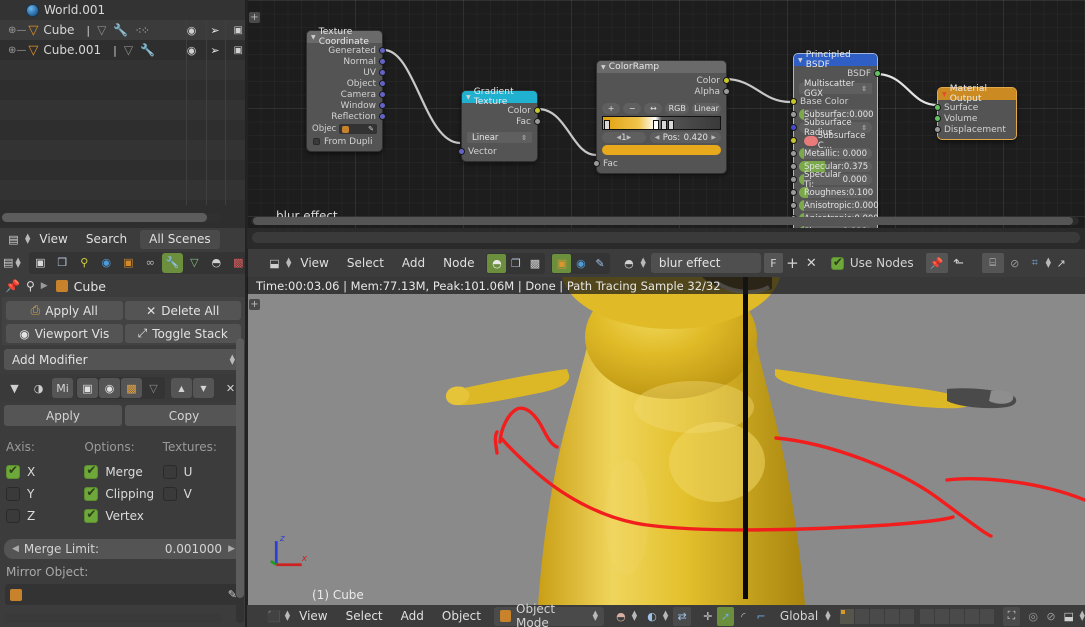 The height and width of the screenshot is (627, 1085). Describe the element at coordinates (123, 516) in the screenshot. I see `option-vertex-row: Vertex` at that location.